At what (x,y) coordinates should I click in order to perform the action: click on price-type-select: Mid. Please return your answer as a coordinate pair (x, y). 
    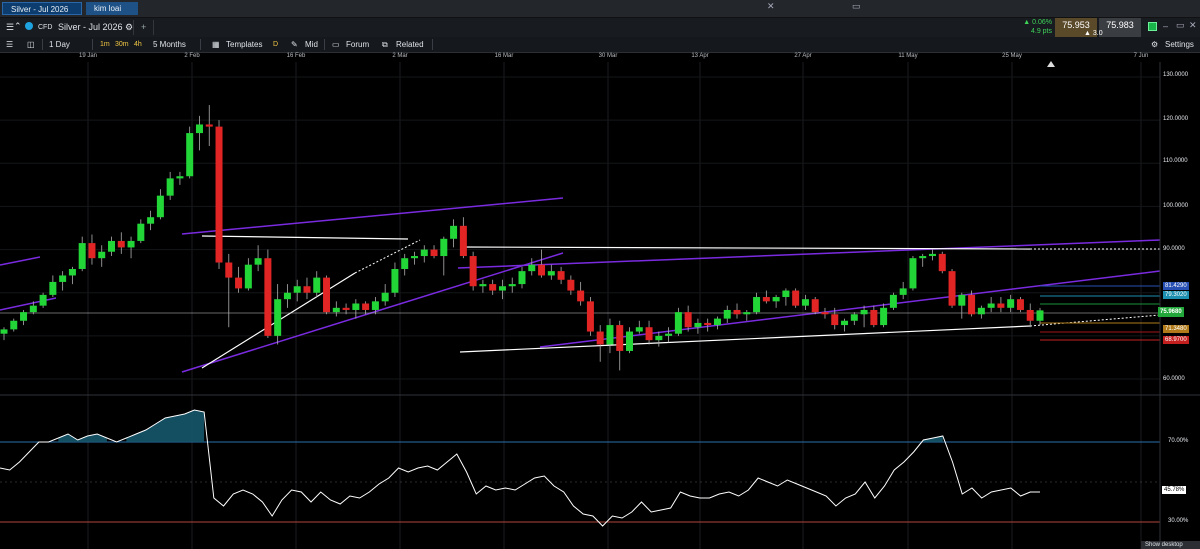
    Looking at the image, I should click on (311, 44).